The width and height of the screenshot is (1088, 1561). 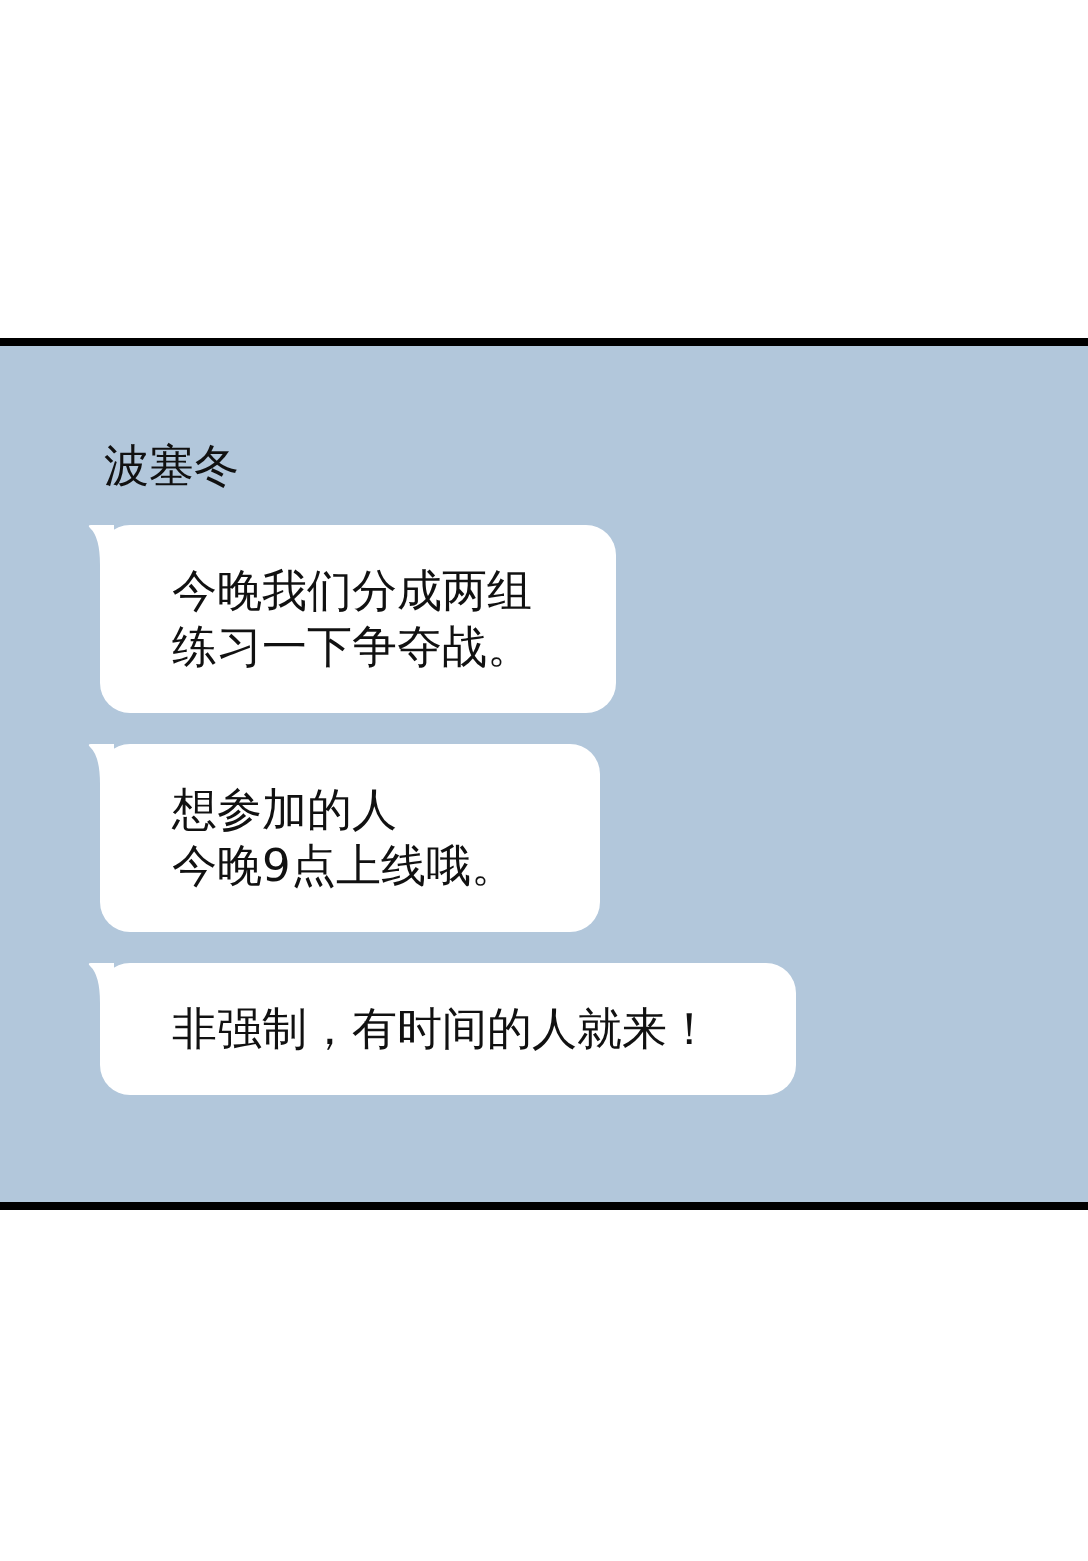 What do you see at coordinates (171, 466) in the screenshot?
I see `sender-name: 波塞冬` at bounding box center [171, 466].